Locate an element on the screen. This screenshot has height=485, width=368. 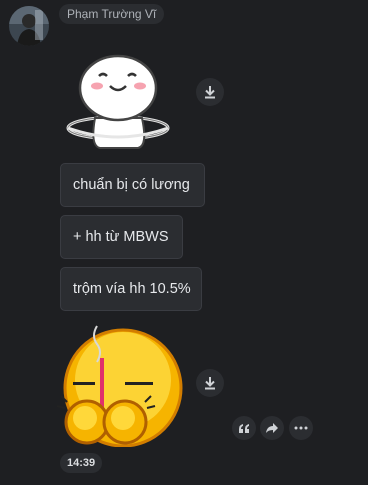
message-bubble: + hh từ MBWS is located at coordinates (121, 237).